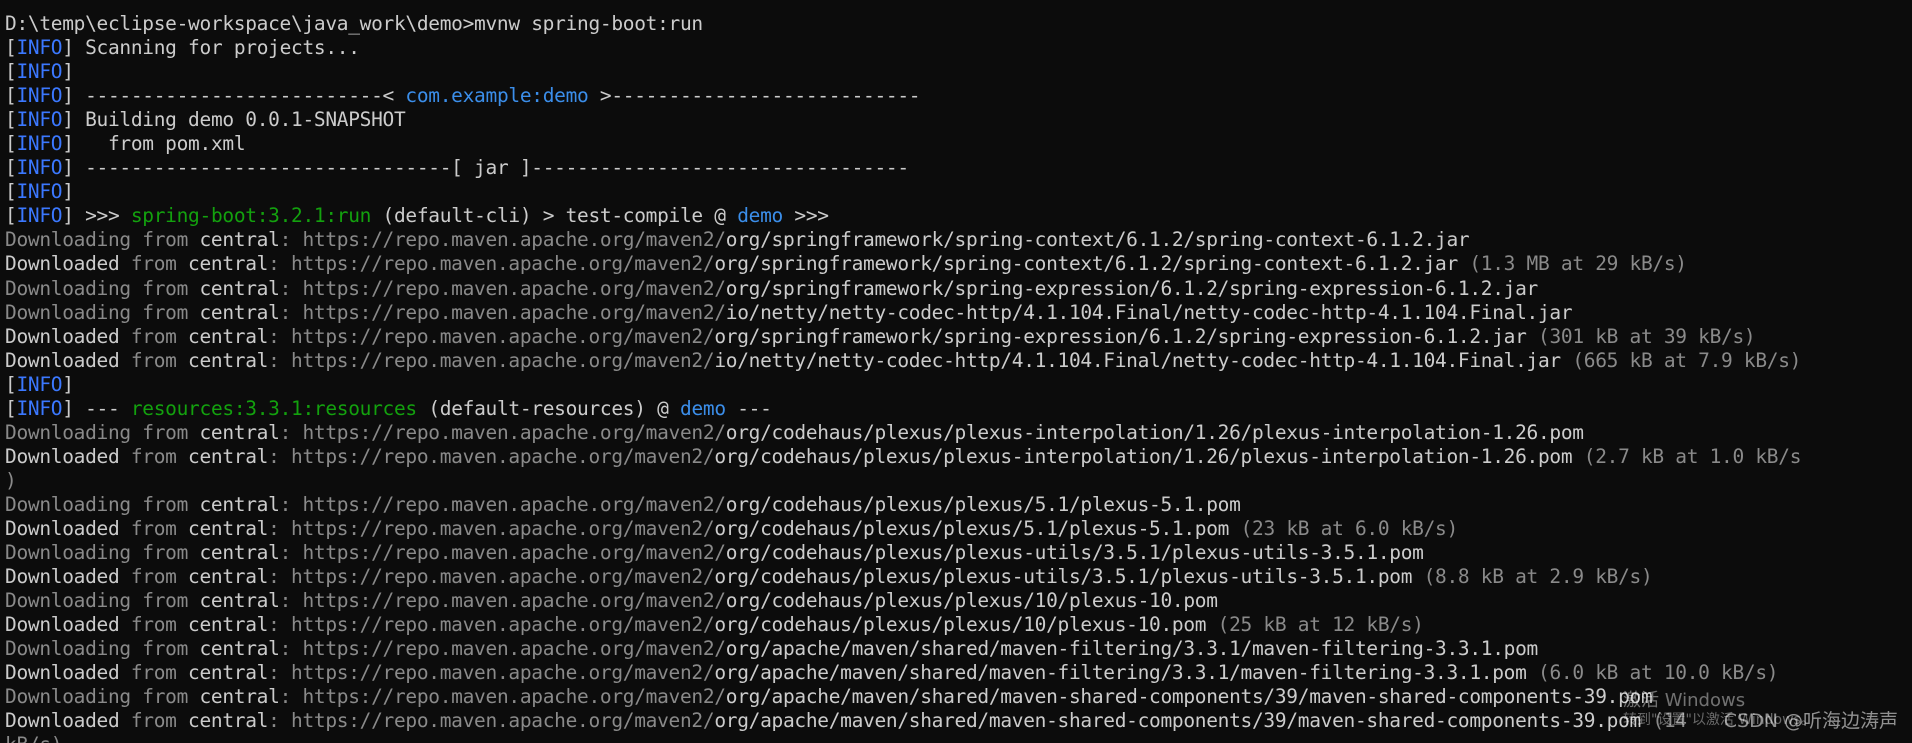  I want to click on console-dim-text: (2.7 kB at 1.0 kB/s, so click(1687, 456).